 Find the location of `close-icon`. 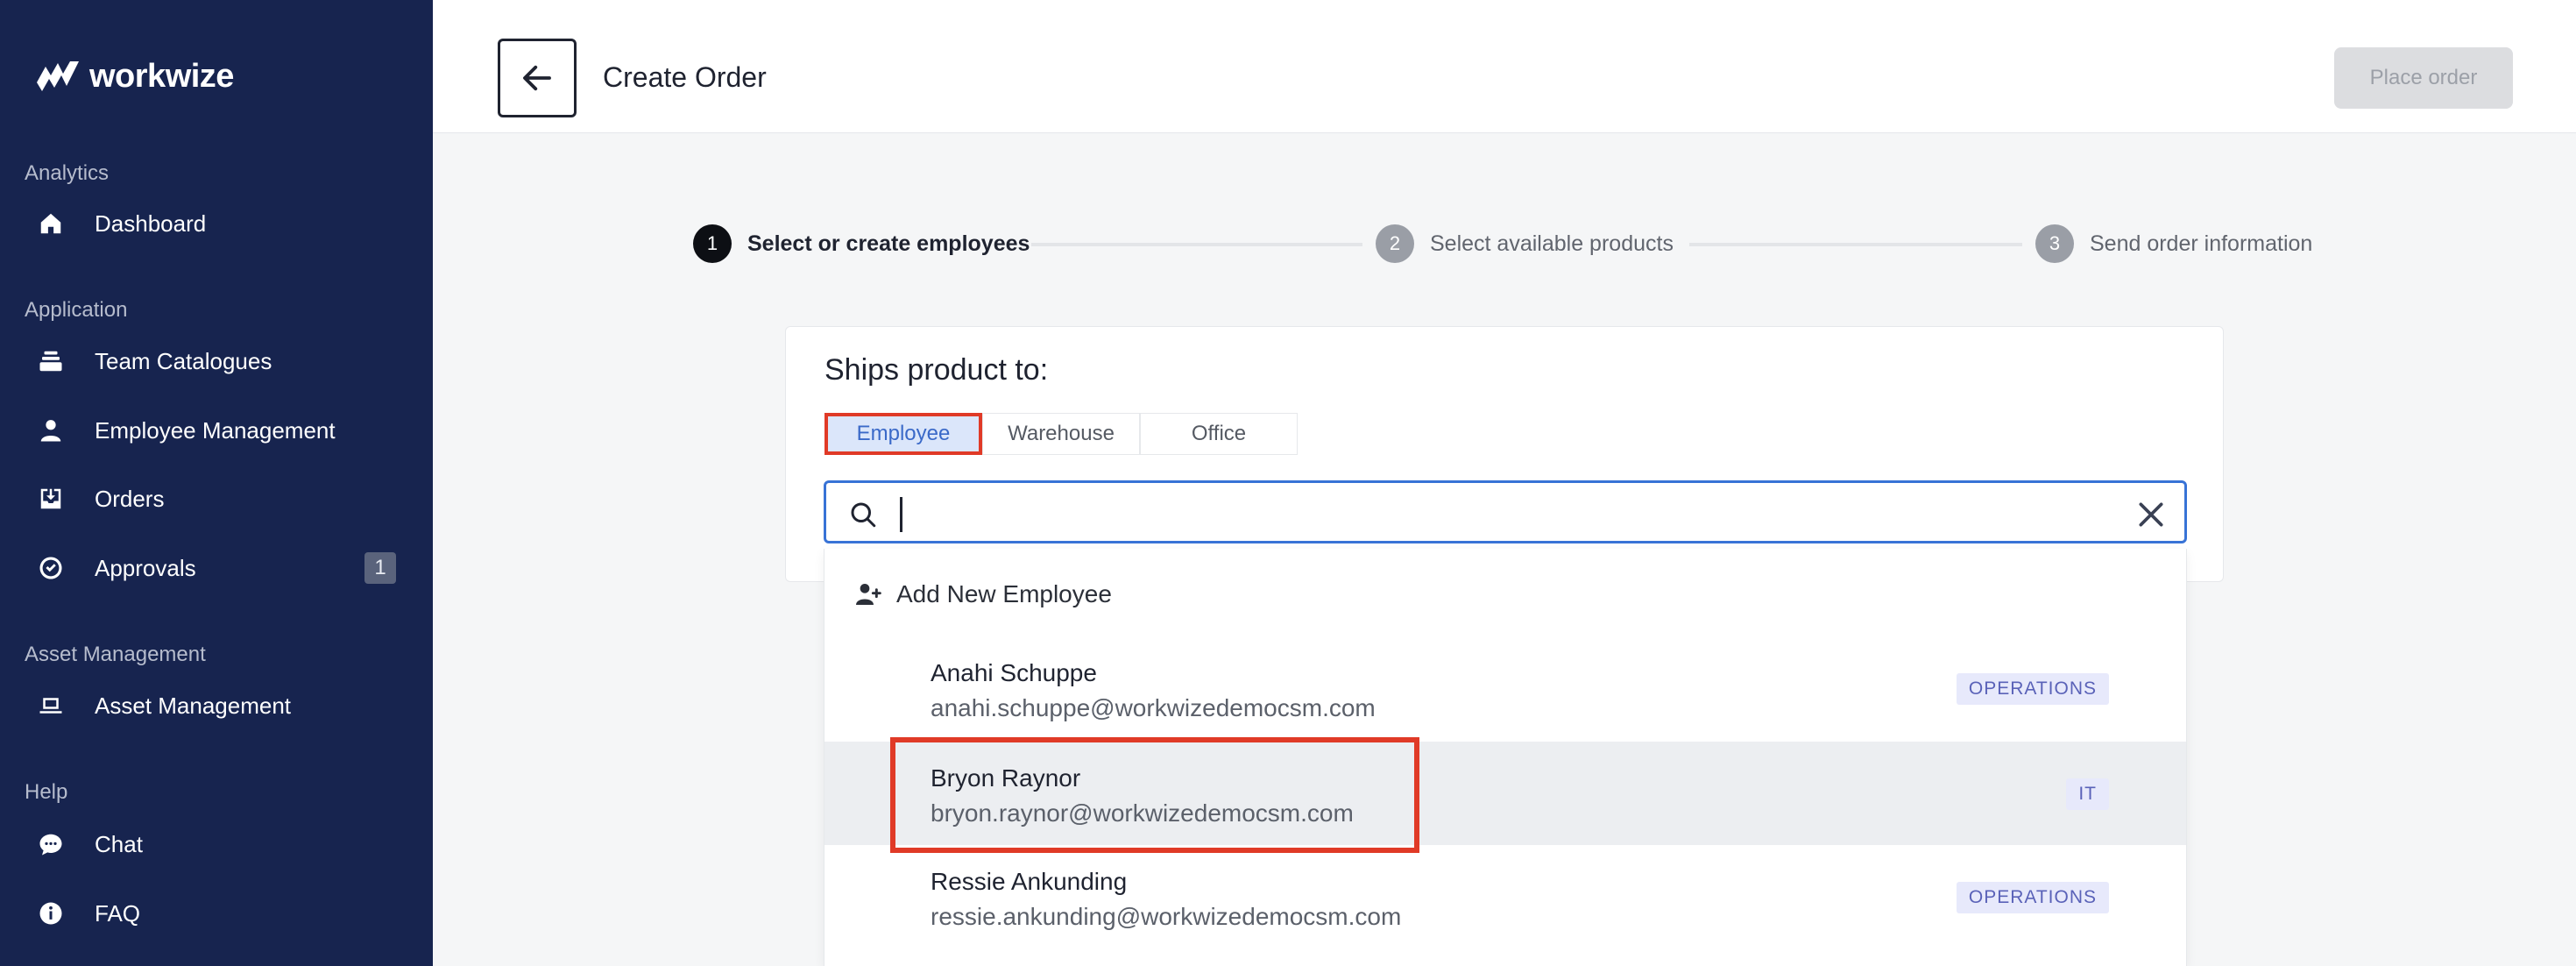

close-icon is located at coordinates (2151, 514).